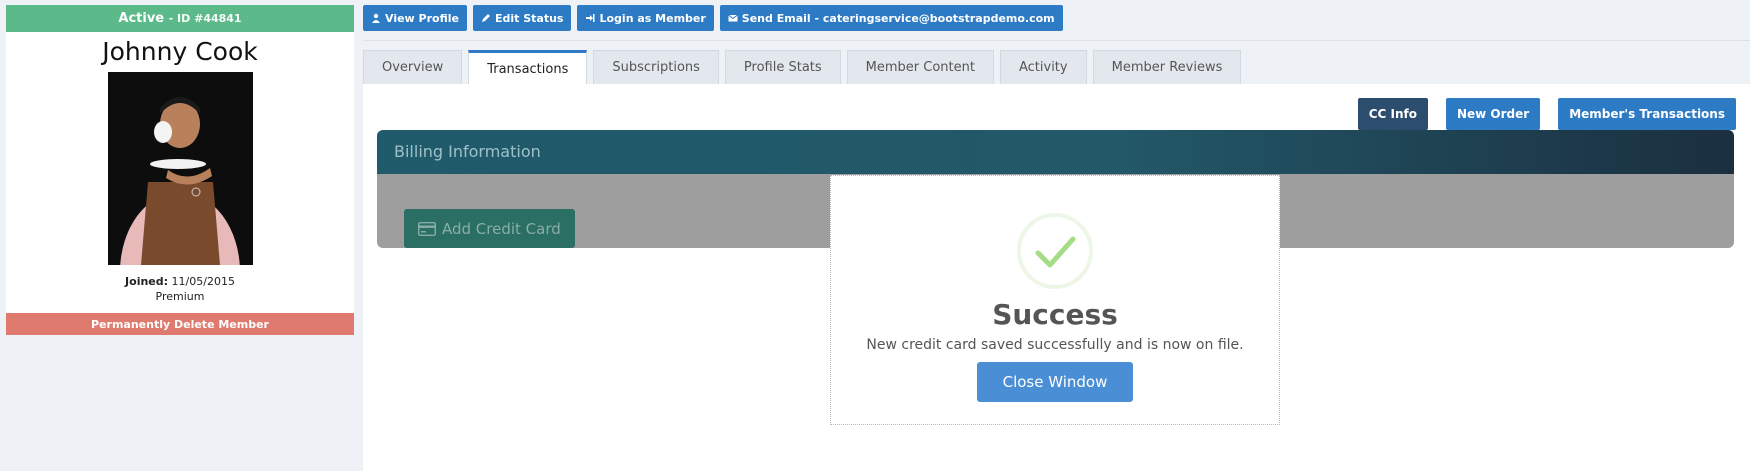 Image resolution: width=1750 pixels, height=471 pixels. Describe the element at coordinates (652, 18) in the screenshot. I see `login-as-member-label: Login as Member` at that location.